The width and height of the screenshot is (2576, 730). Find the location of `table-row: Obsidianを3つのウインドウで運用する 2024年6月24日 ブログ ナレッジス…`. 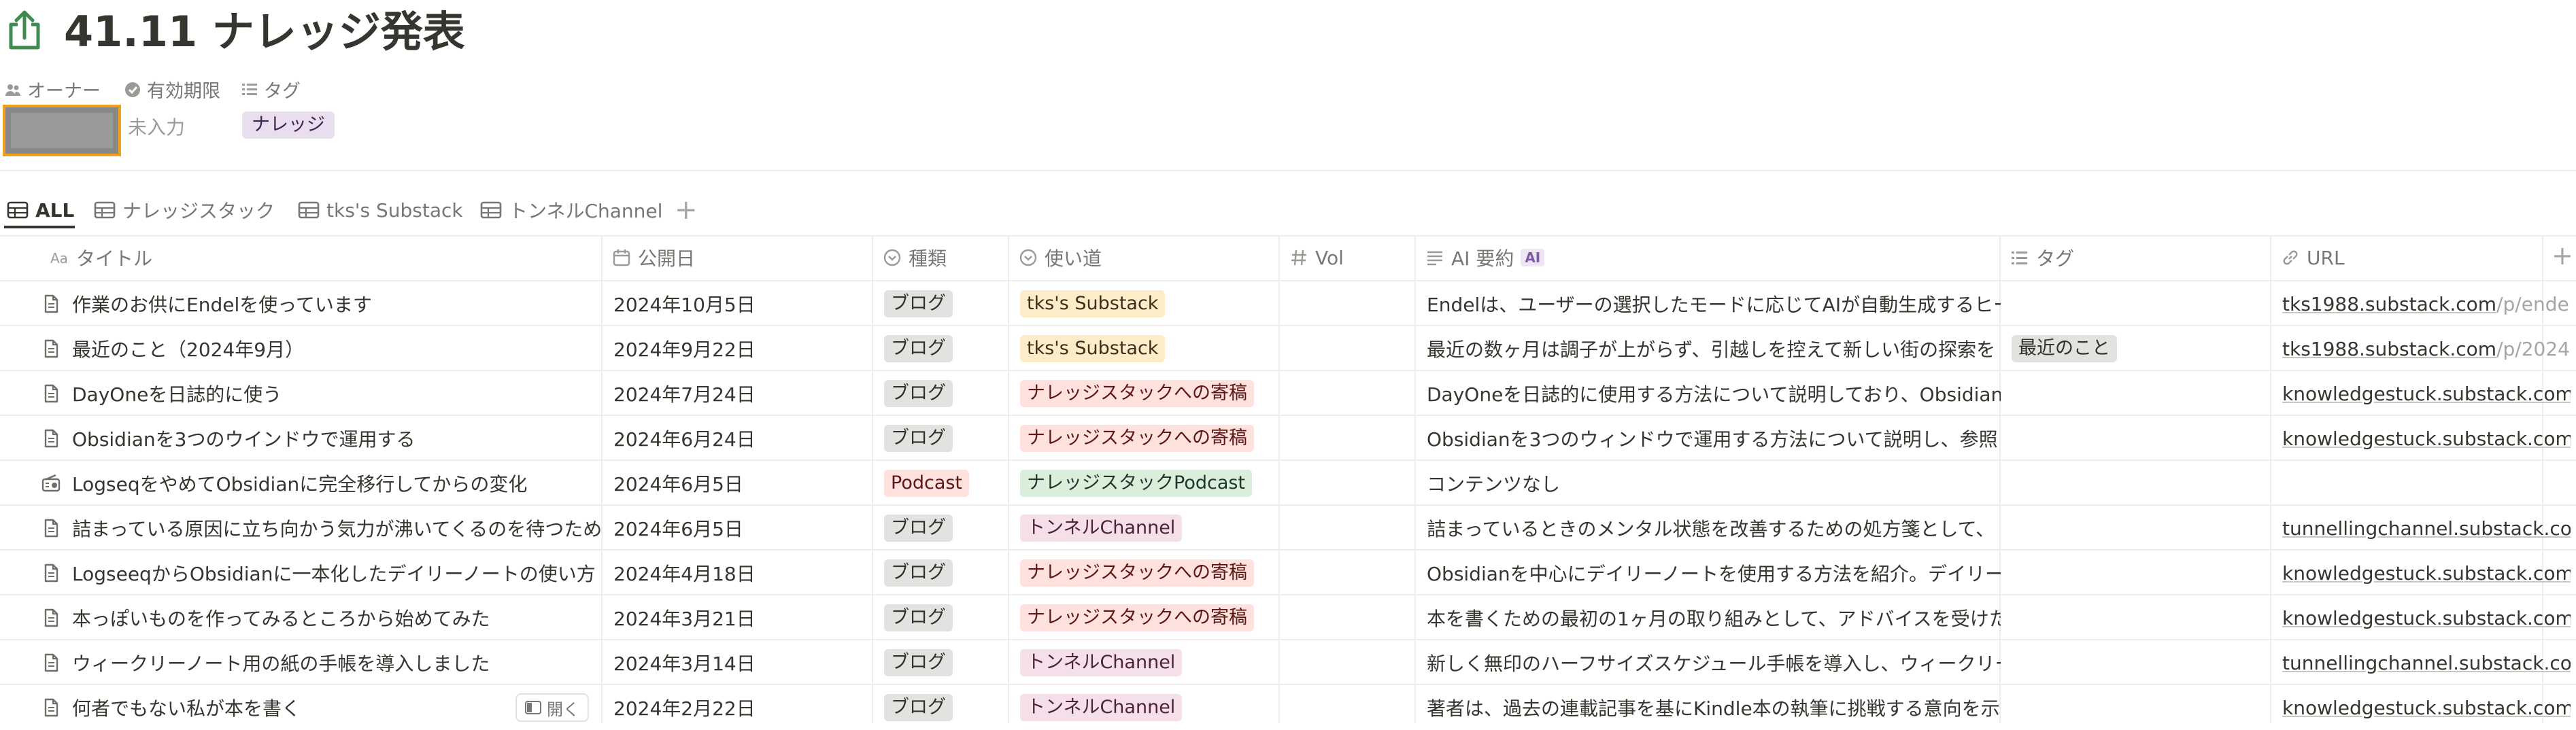

table-row: Obsidianを3つのウインドウで運用する 2024年6月24日 ブログ ナレッジス… is located at coordinates (1288, 439).